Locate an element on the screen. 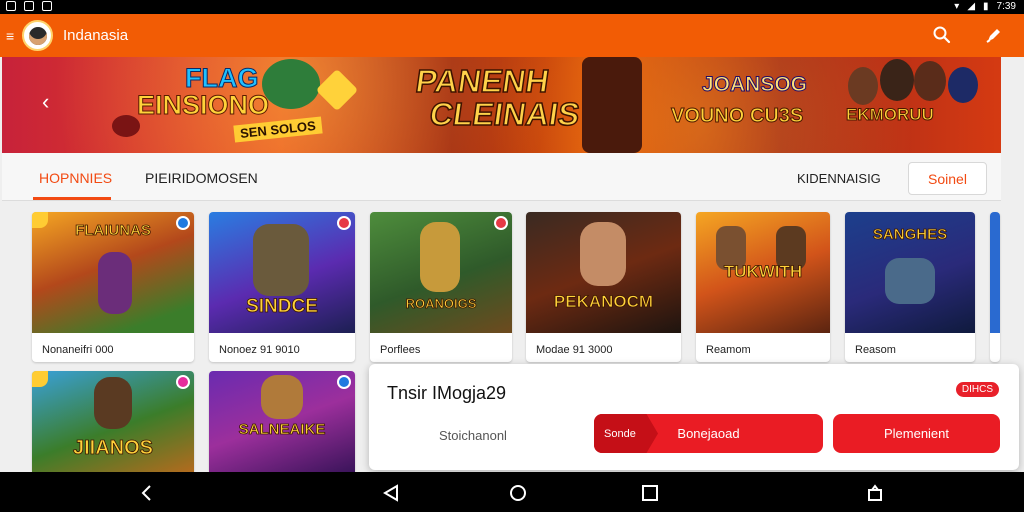 Image resolution: width=1024 pixels, height=512 pixels. select-button: Soinel is located at coordinates (947, 178).